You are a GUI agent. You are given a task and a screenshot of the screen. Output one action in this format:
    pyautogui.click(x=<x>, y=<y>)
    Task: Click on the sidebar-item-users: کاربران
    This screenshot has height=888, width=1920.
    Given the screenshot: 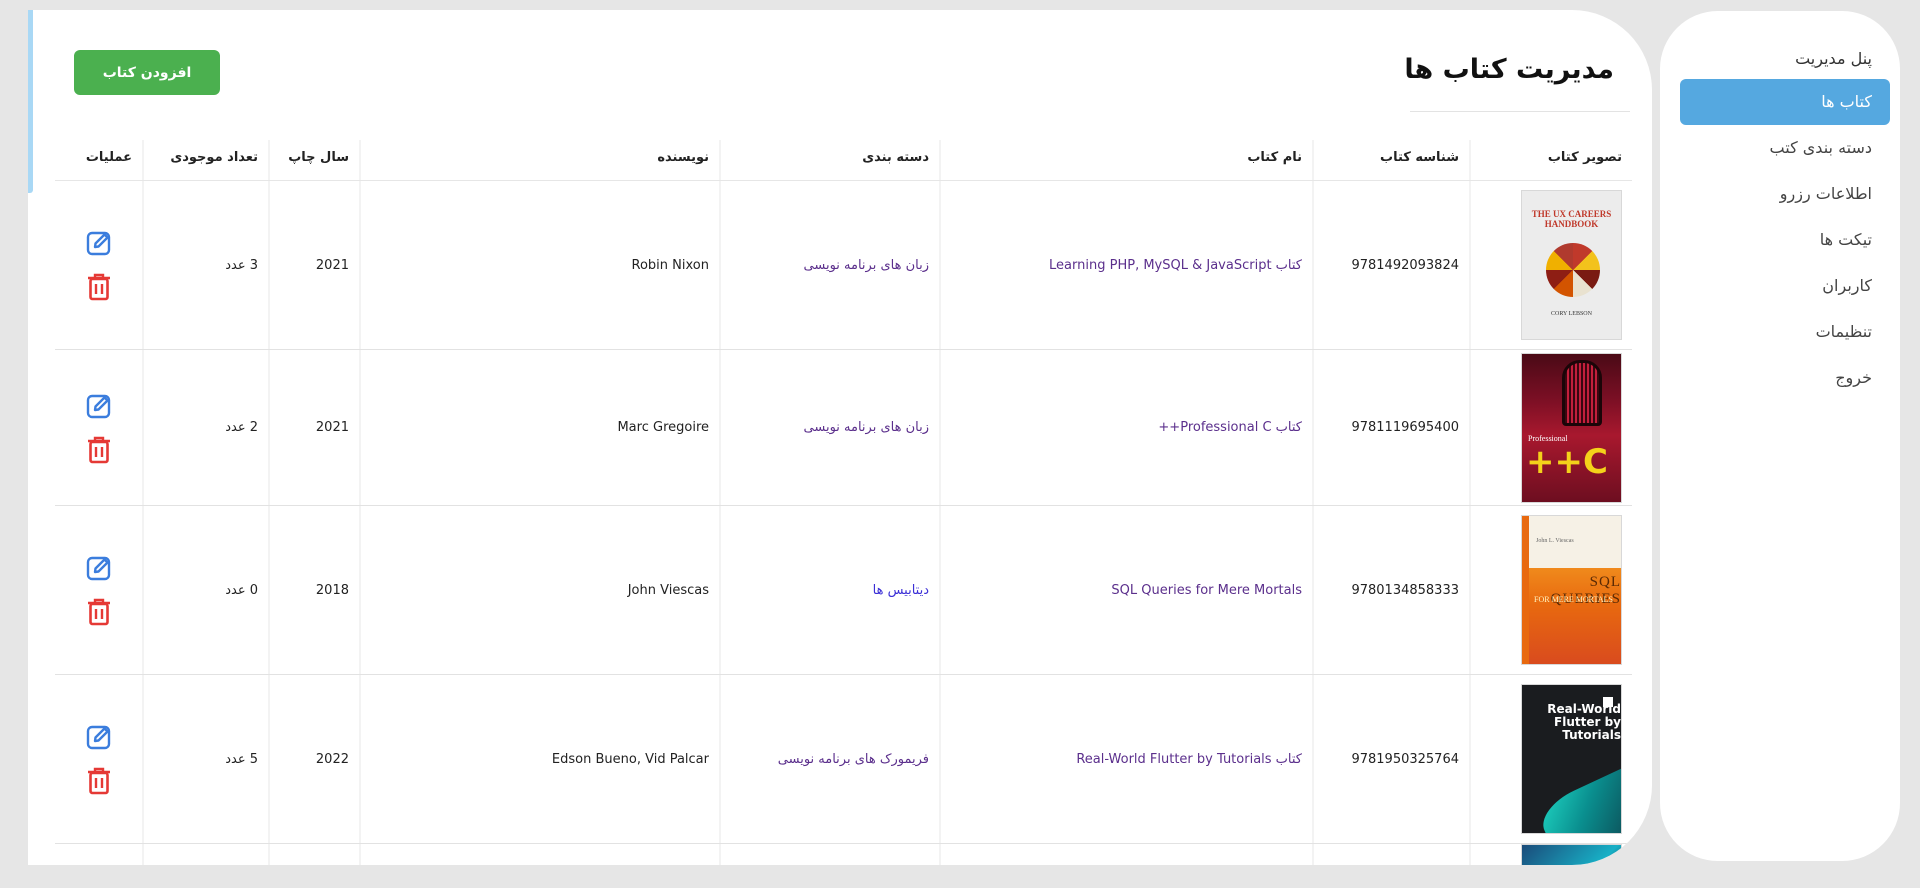 What is the action you would take?
    pyautogui.click(x=1785, y=286)
    